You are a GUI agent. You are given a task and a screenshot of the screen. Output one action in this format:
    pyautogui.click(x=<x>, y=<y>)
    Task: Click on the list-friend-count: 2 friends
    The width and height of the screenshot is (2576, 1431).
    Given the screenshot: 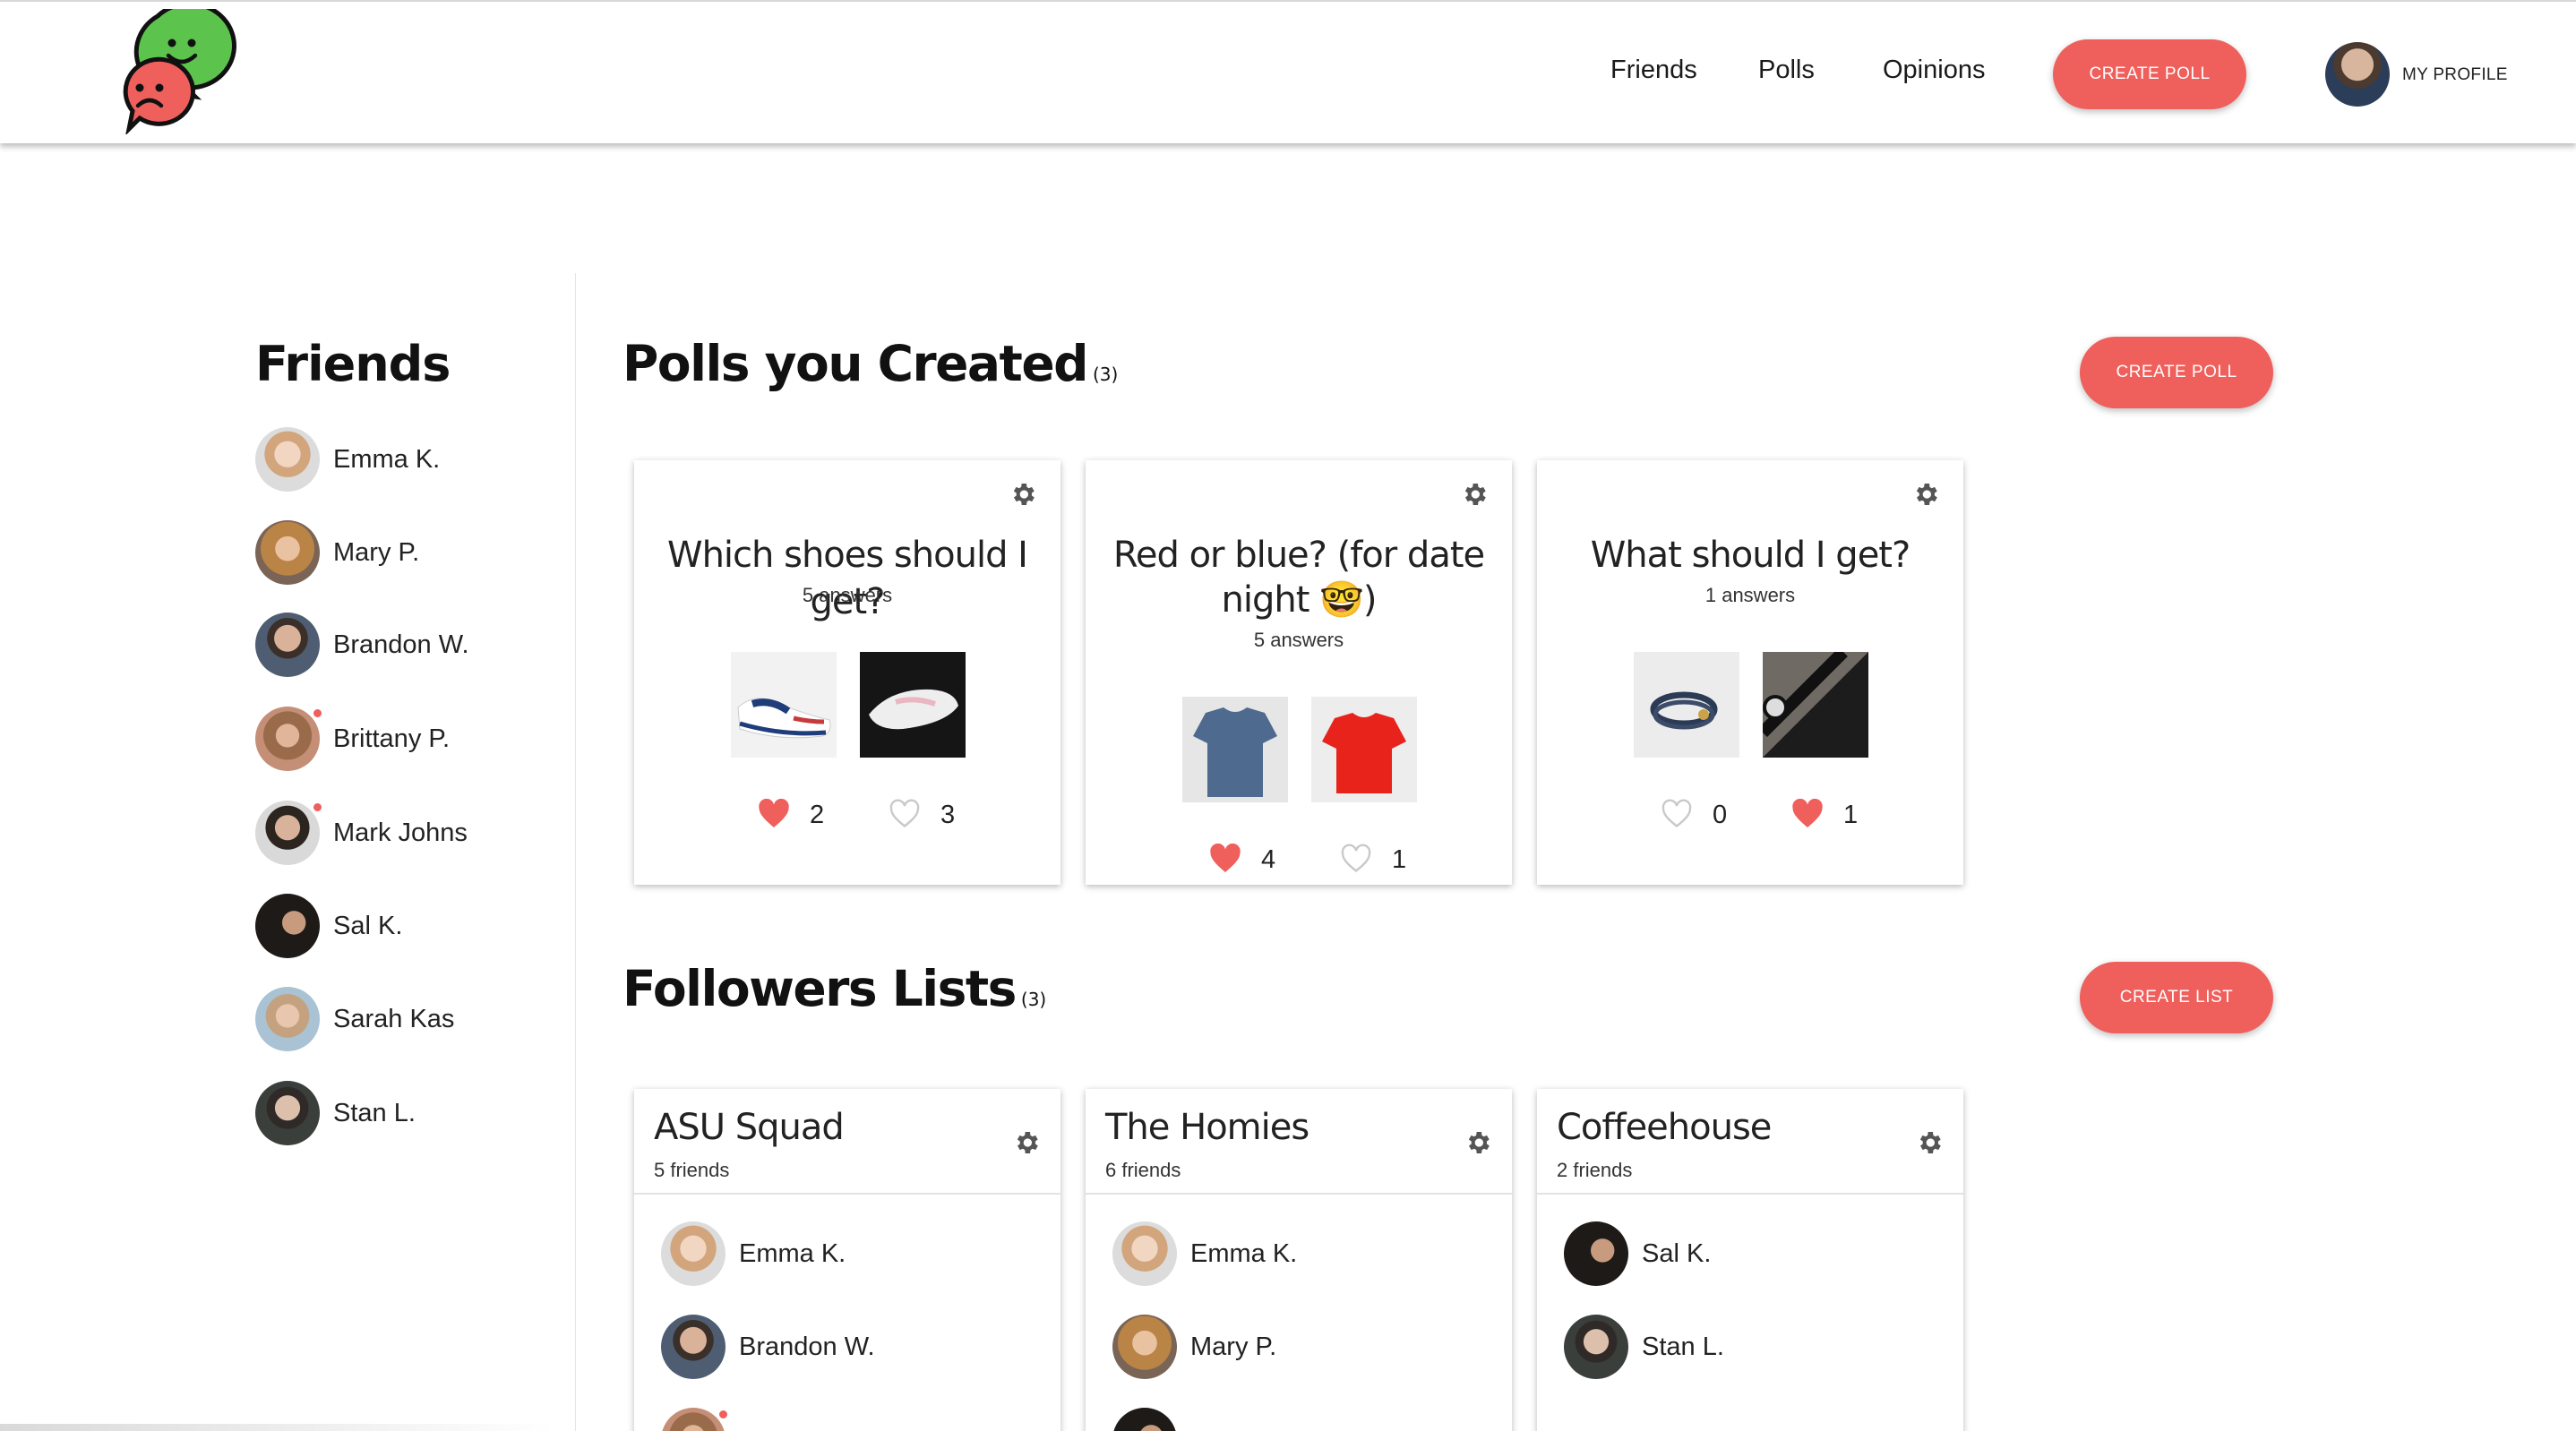 What is the action you would take?
    pyautogui.click(x=1595, y=1170)
    